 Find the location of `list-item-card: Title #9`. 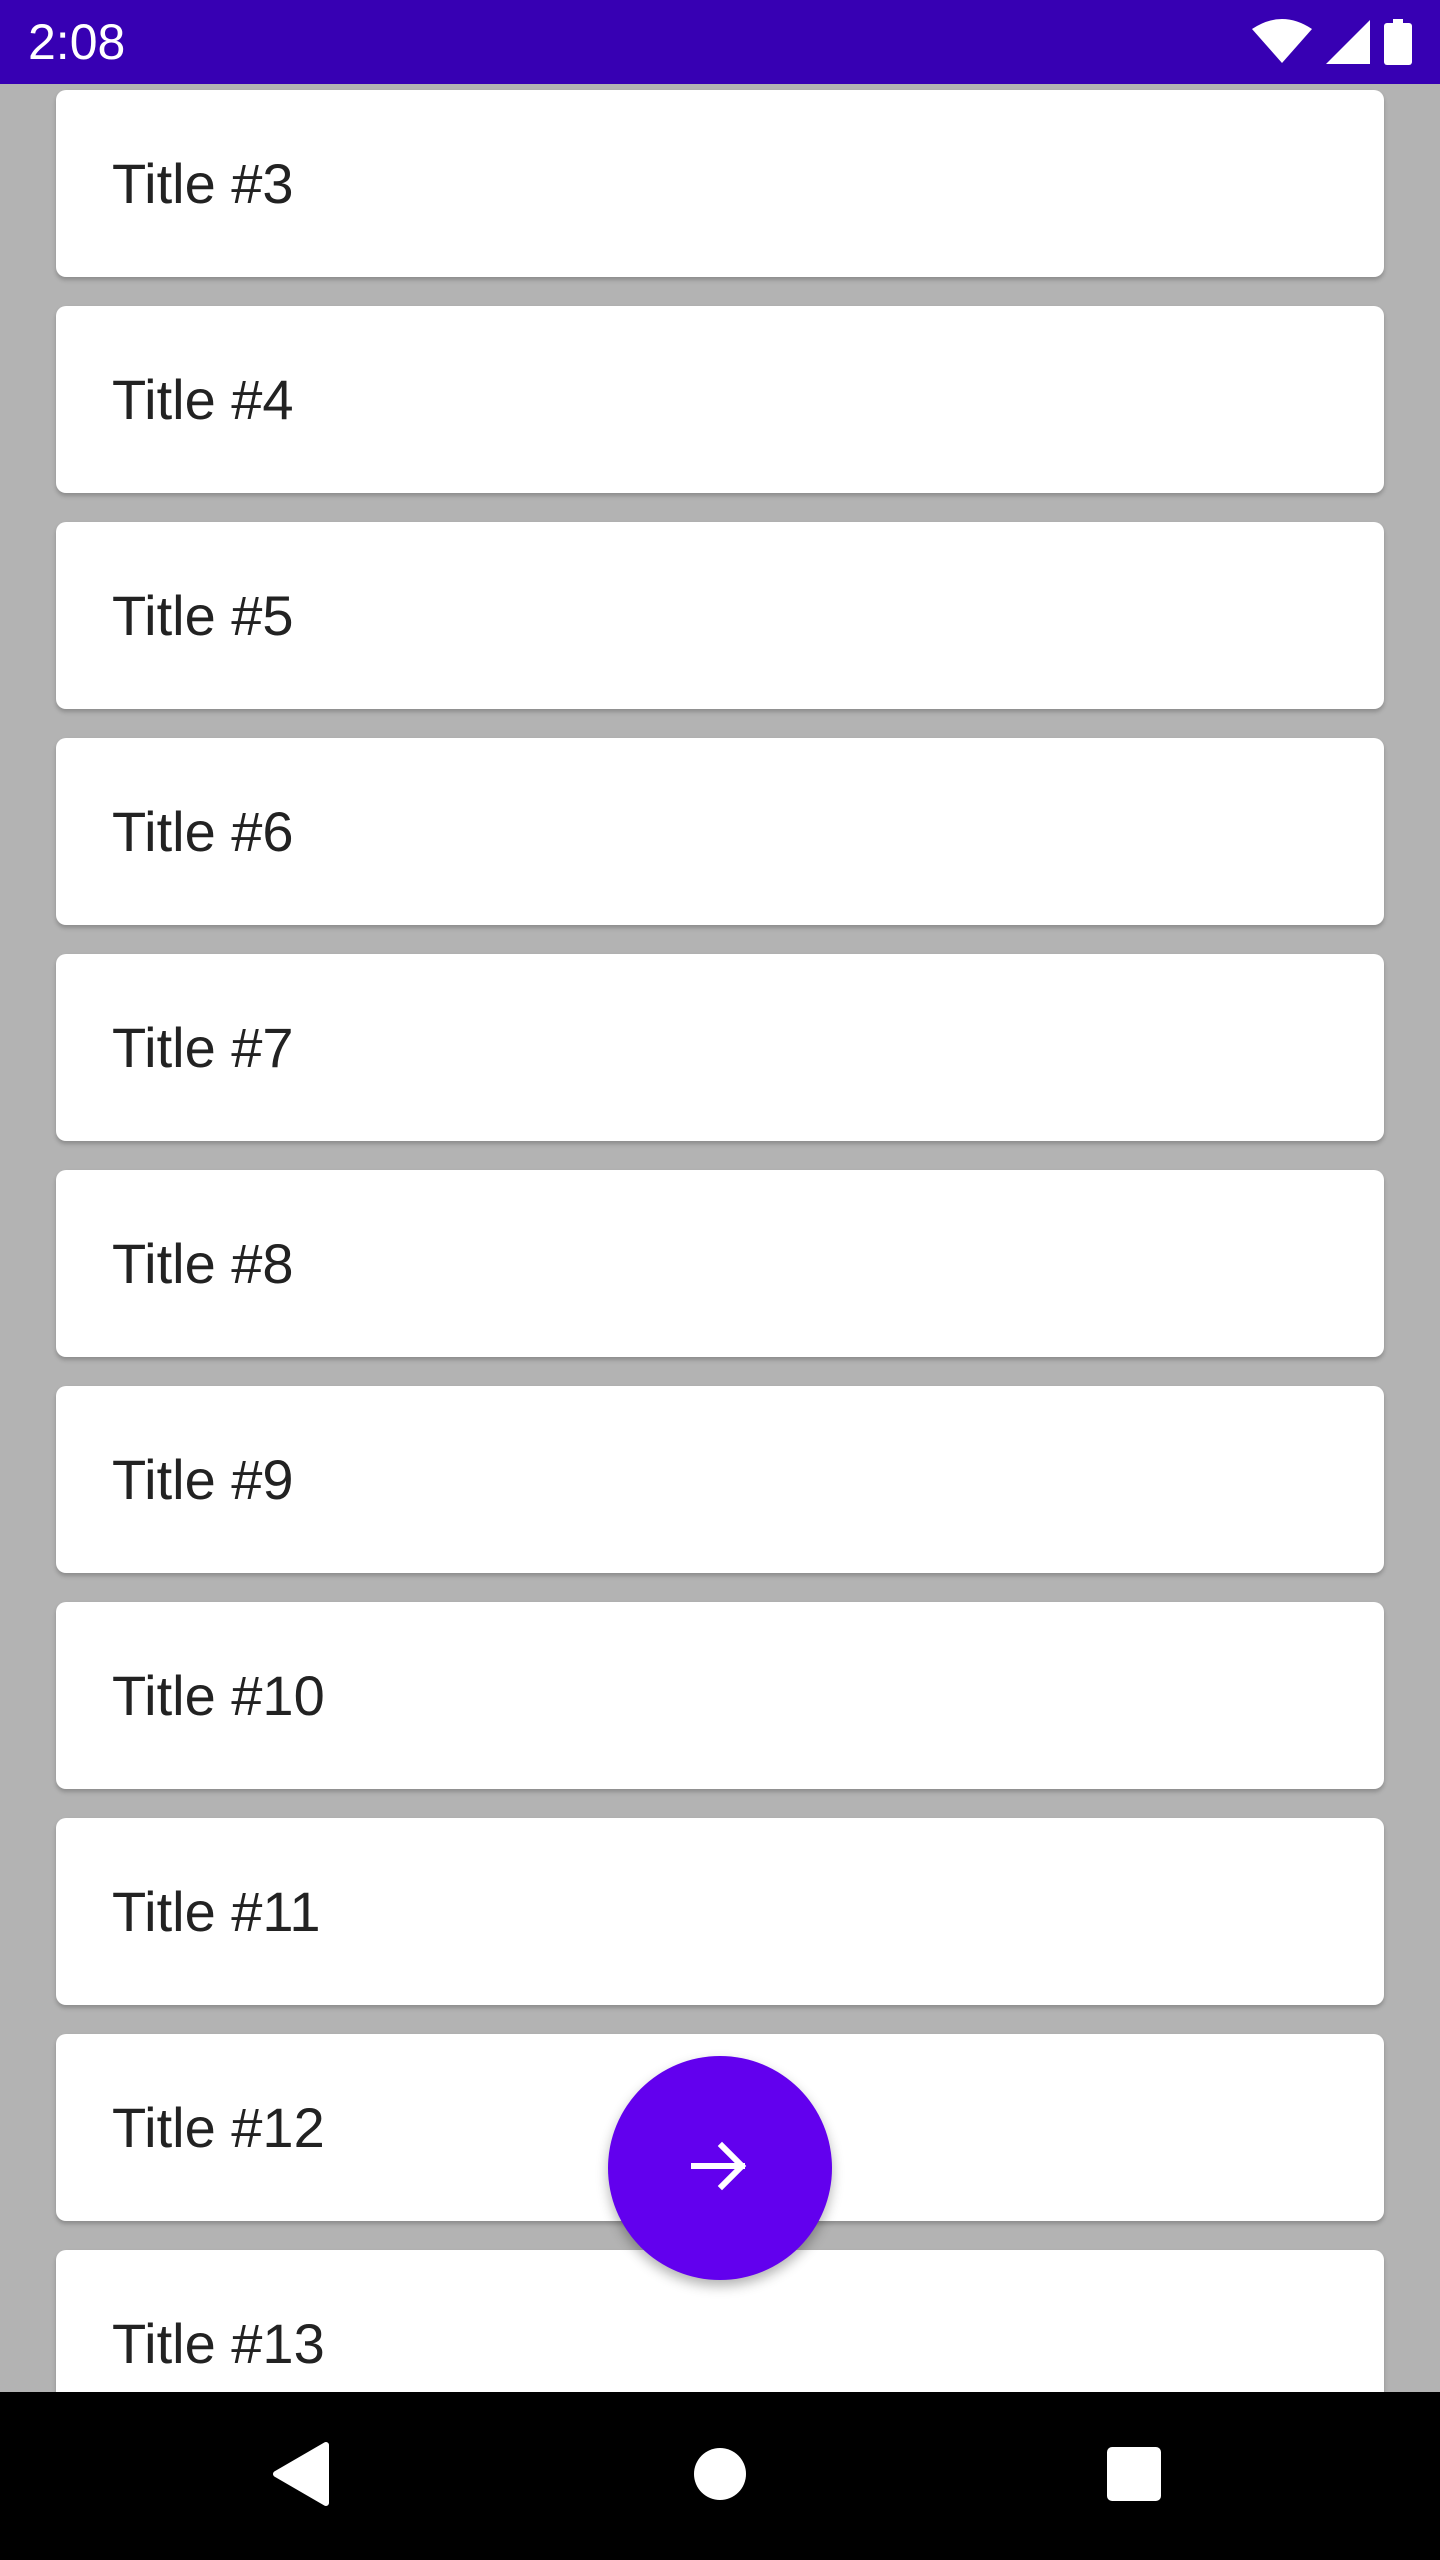

list-item-card: Title #9 is located at coordinates (720, 1479).